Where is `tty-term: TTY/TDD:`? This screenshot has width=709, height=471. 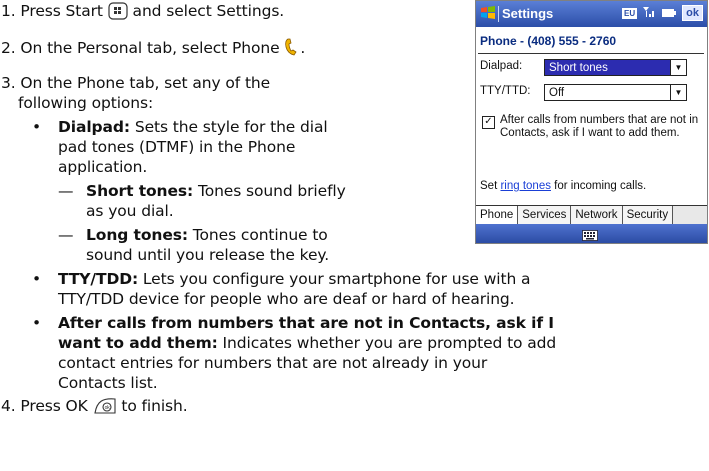 tty-term: TTY/TDD: is located at coordinates (98, 279).